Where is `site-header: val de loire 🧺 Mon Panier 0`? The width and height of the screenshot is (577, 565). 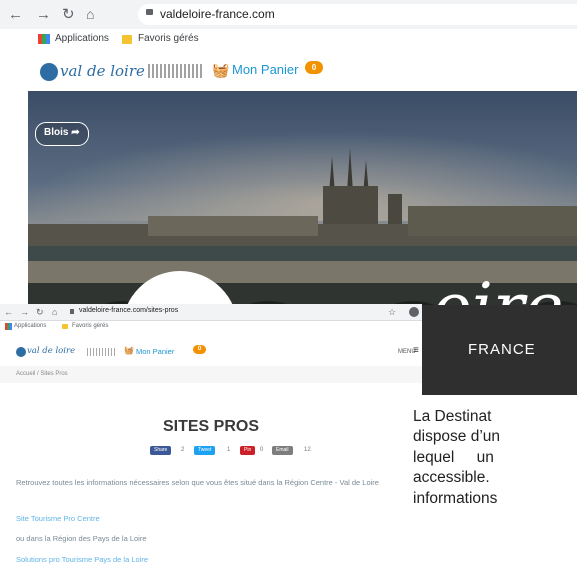
site-header: val de loire 🧺 Mon Panier 0 is located at coordinates (288, 70).